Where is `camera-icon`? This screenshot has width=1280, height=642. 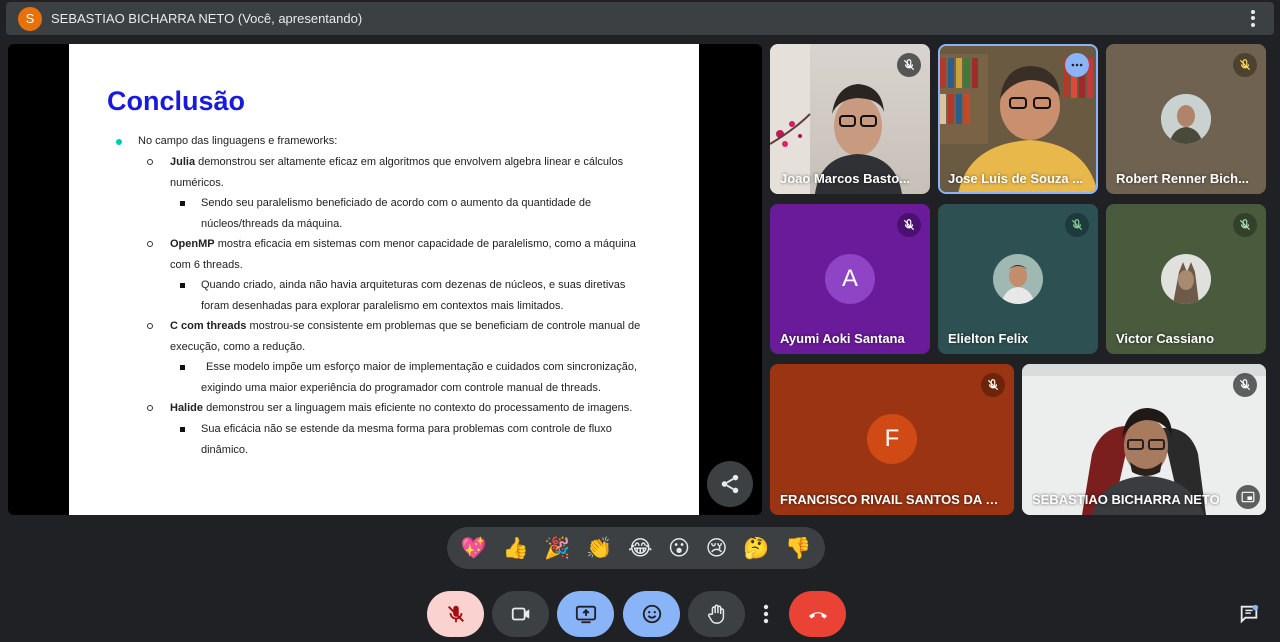
camera-icon is located at coordinates (520, 614).